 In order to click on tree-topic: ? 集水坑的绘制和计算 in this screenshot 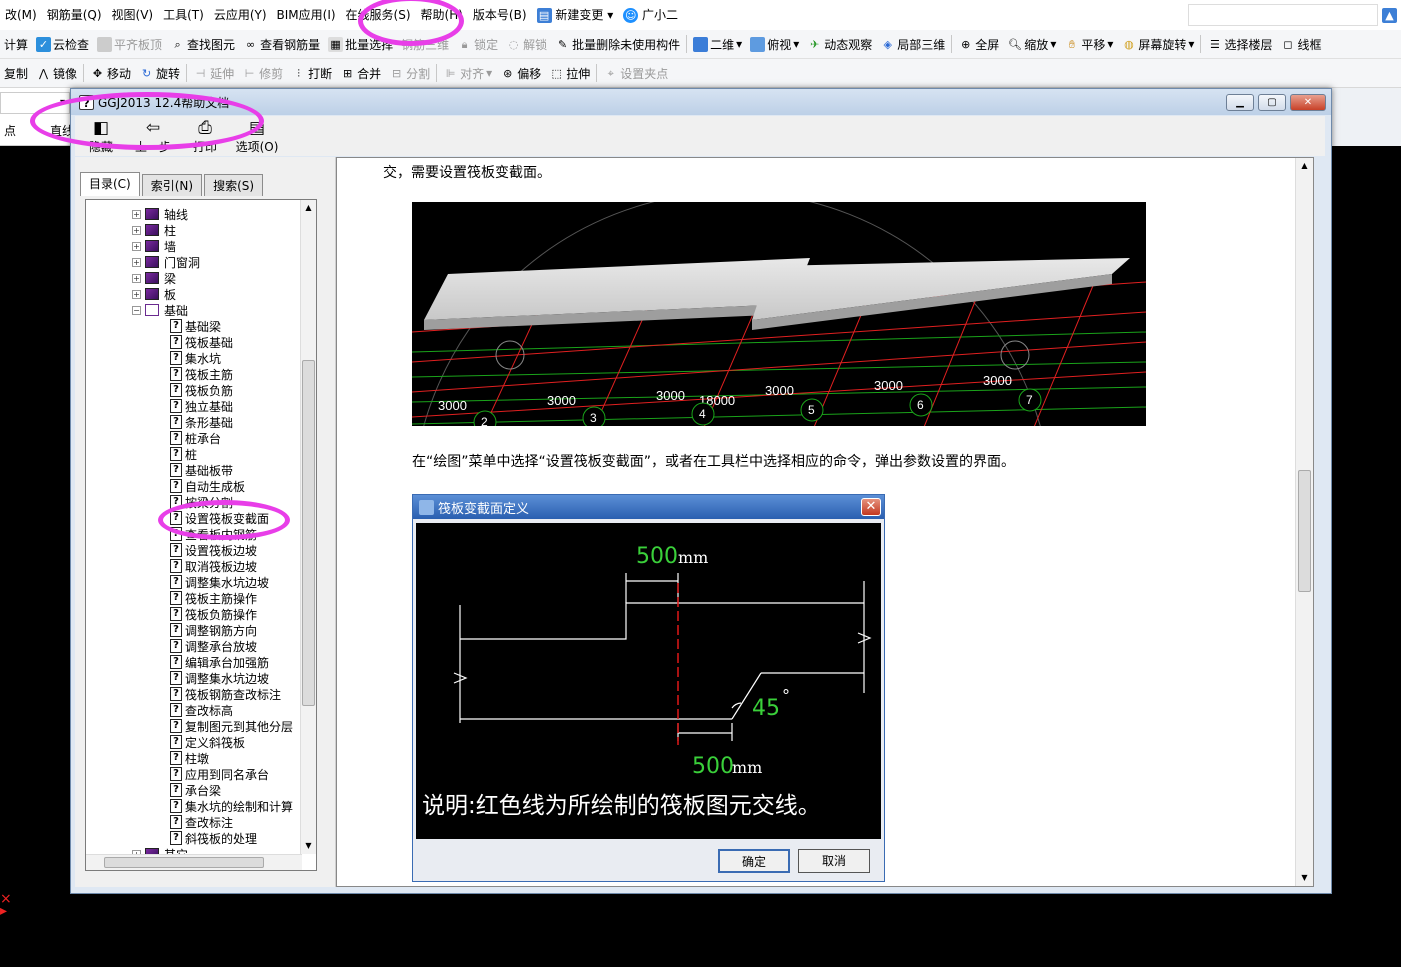, I will do `click(231, 806)`.